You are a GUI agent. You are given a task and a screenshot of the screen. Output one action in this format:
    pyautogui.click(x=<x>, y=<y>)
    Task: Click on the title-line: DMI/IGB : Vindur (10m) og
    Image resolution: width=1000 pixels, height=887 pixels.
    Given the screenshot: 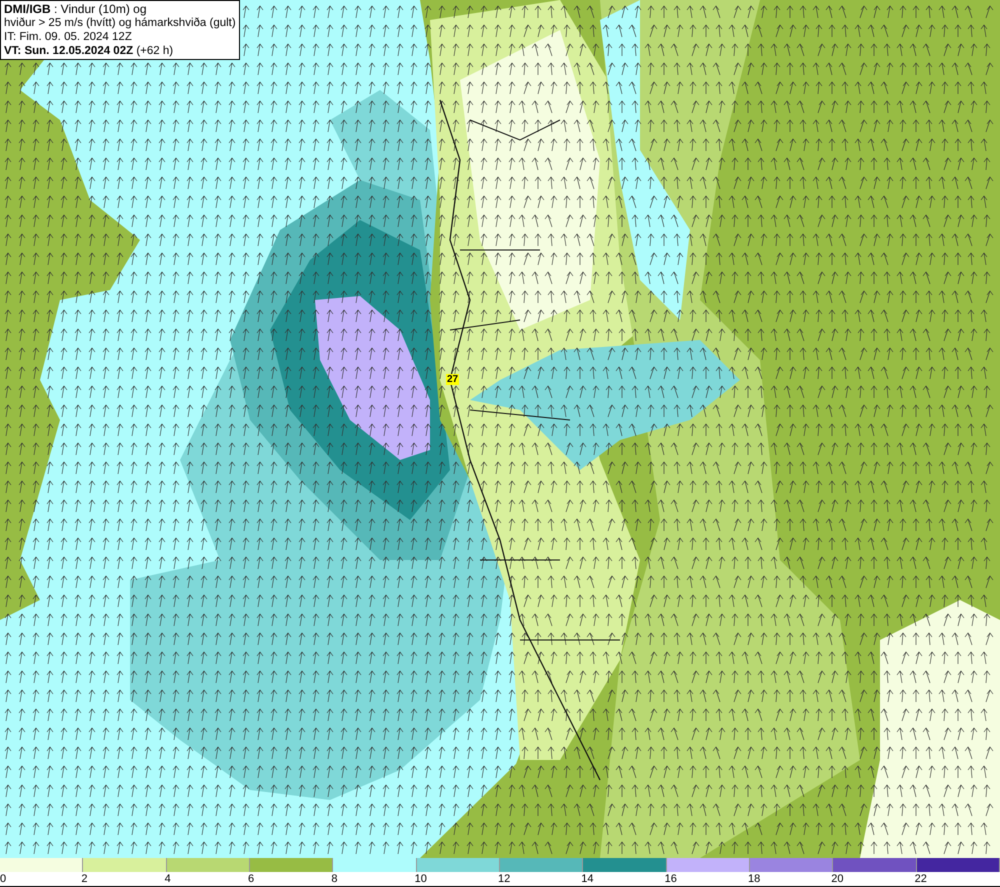 What is the action you would take?
    pyautogui.click(x=76, y=9)
    